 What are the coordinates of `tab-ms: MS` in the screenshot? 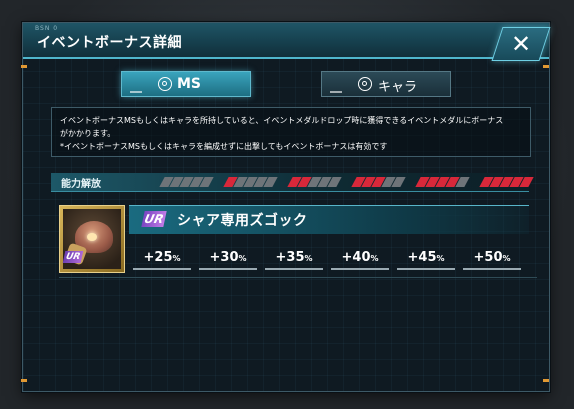 It's located at (186, 84).